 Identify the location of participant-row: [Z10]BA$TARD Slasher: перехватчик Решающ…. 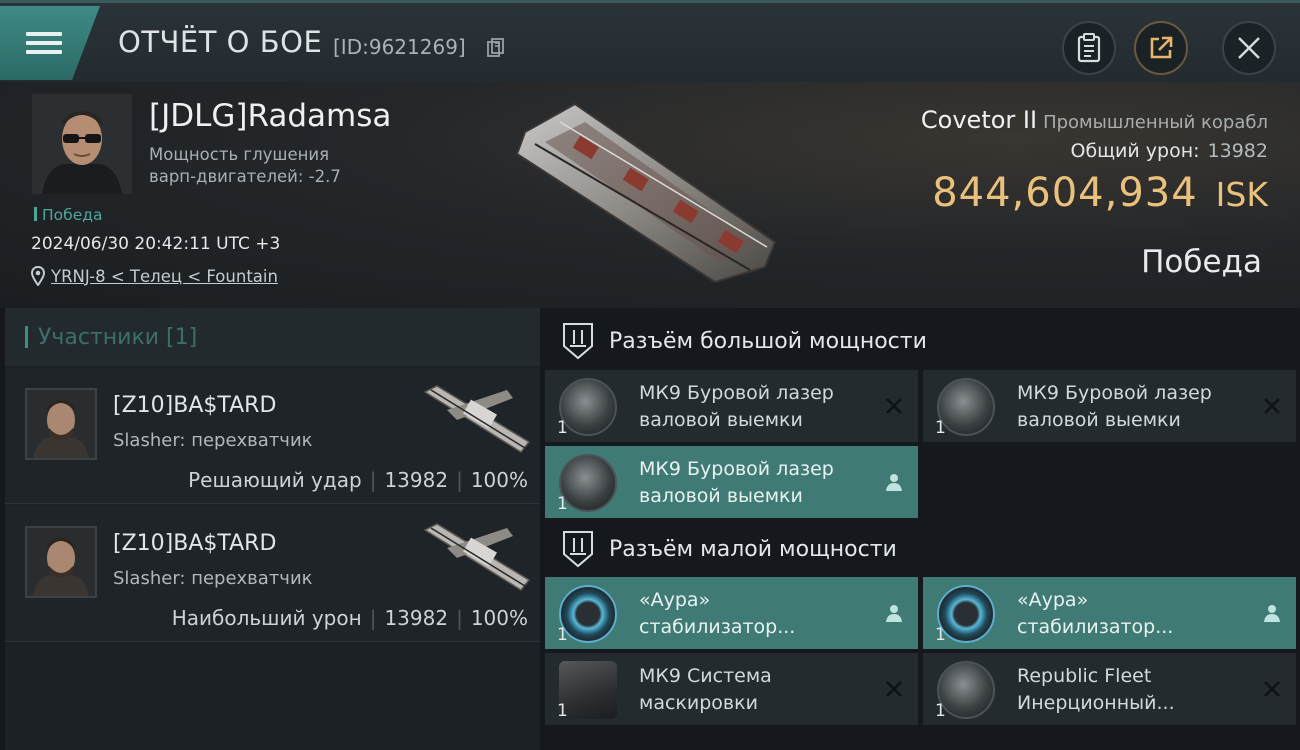
(272, 436).